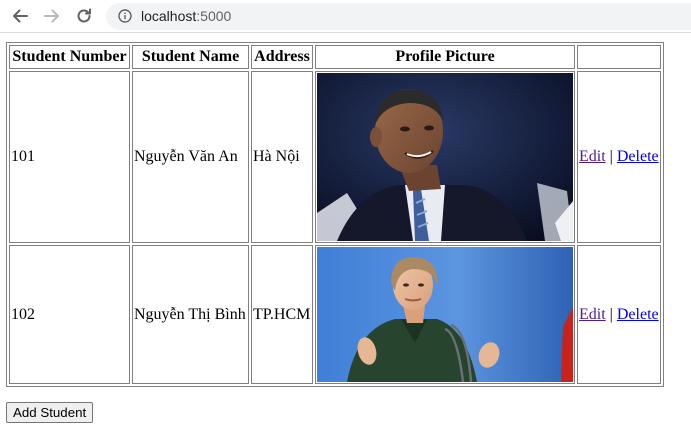  I want to click on cell-address: Hà Nội, so click(282, 157).